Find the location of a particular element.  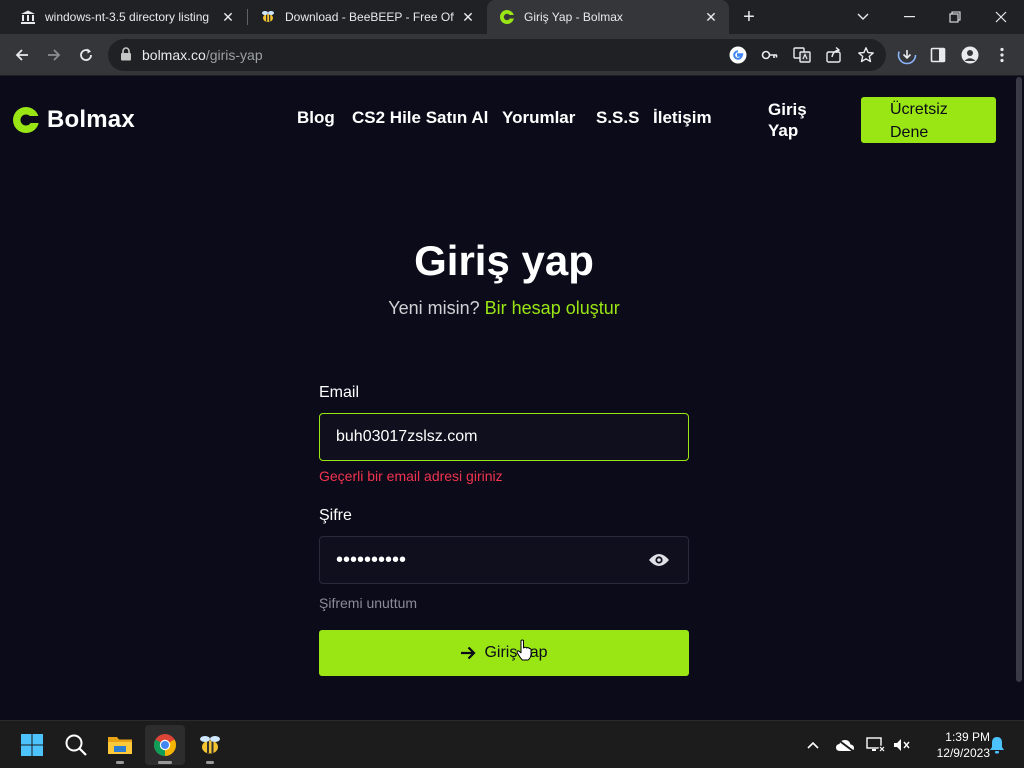

password-field is located at coordinates (504, 560).